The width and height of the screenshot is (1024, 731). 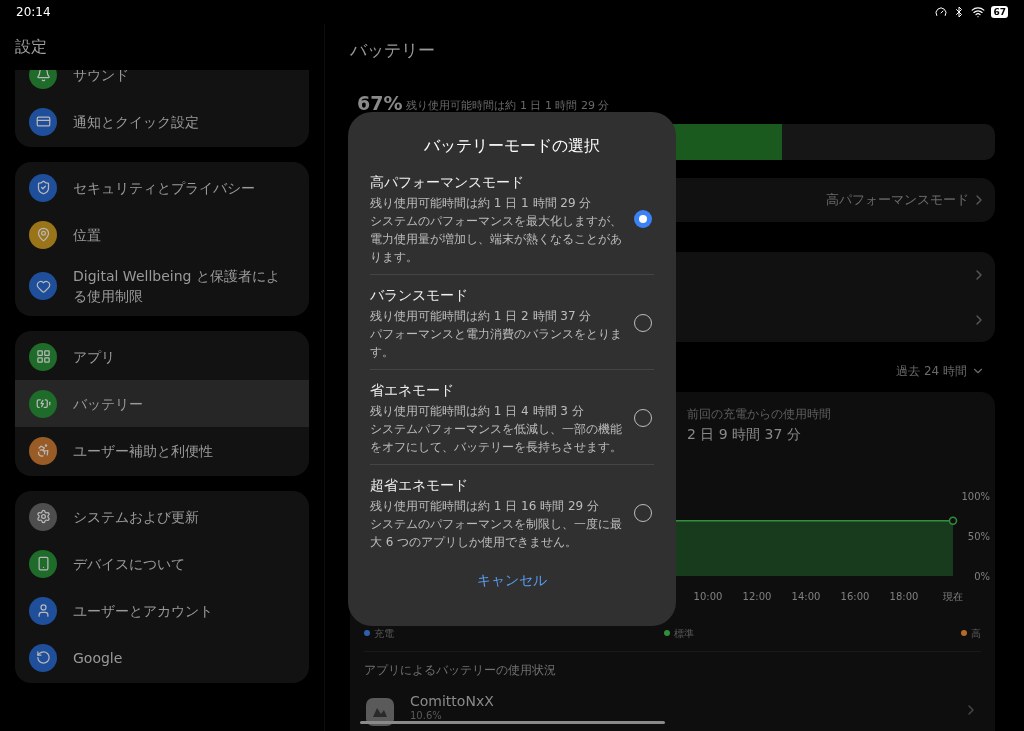 I want to click on y-tick-label: 50%, so click(x=978, y=536).